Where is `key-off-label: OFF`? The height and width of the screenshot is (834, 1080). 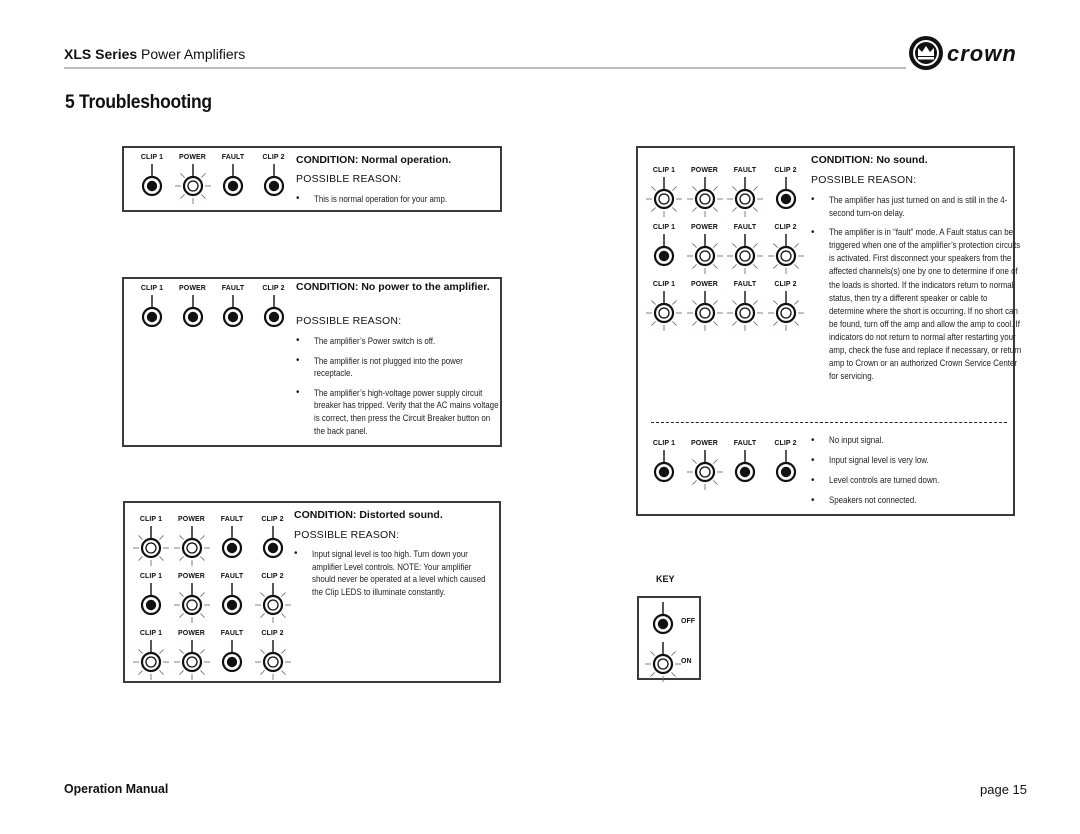
key-off-label: OFF is located at coordinates (688, 621).